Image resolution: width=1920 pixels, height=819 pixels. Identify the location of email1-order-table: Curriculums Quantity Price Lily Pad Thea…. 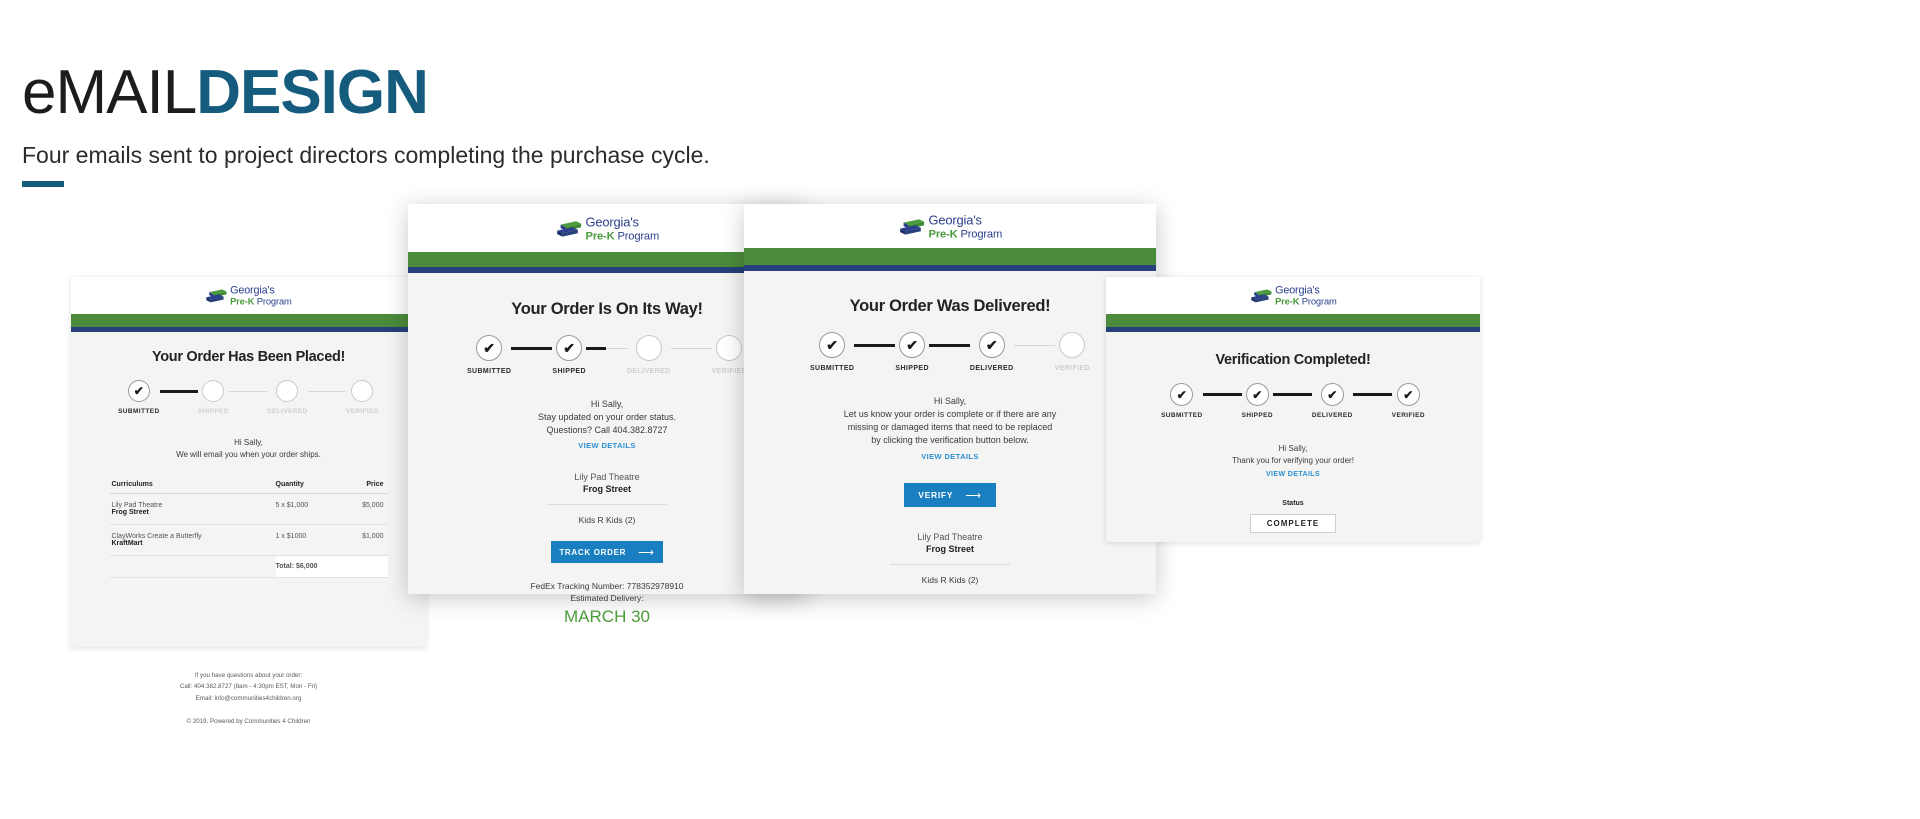
(248, 529).